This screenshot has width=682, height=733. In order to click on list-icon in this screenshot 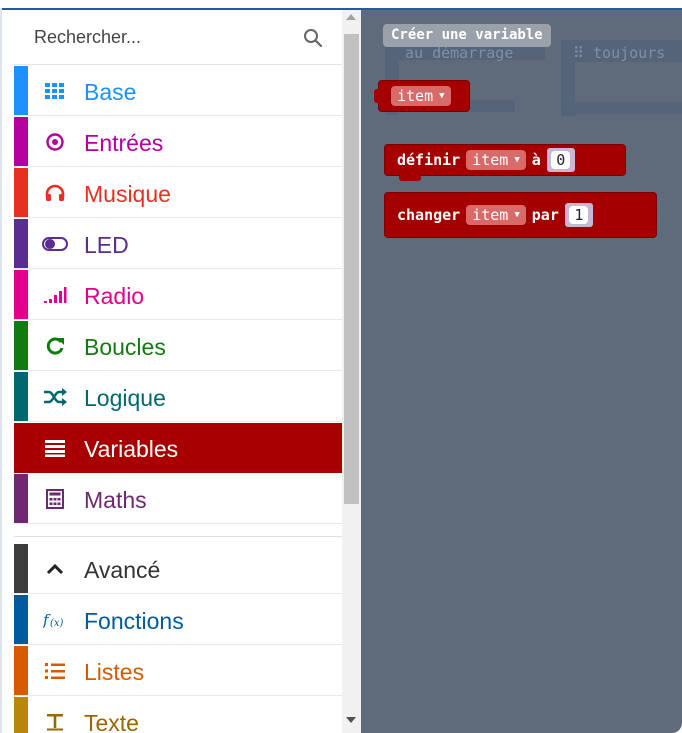, I will do `click(55, 671)`.